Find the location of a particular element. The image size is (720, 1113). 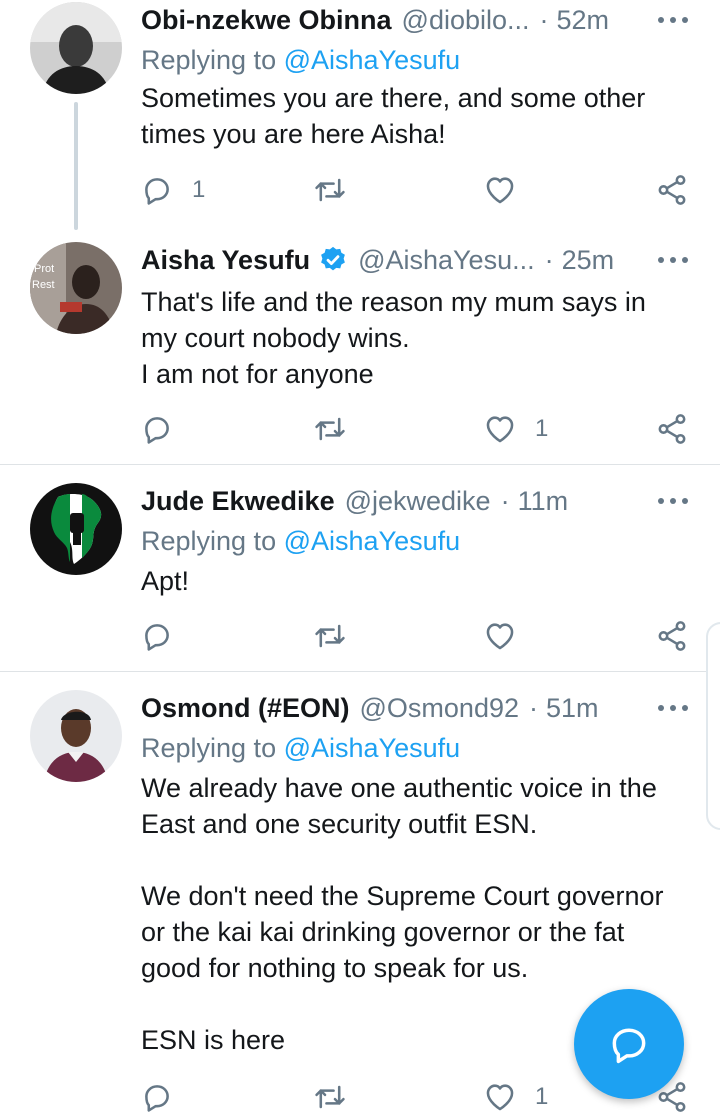

avatar-photo-icon: Prot Rest is located at coordinates (76, 288).